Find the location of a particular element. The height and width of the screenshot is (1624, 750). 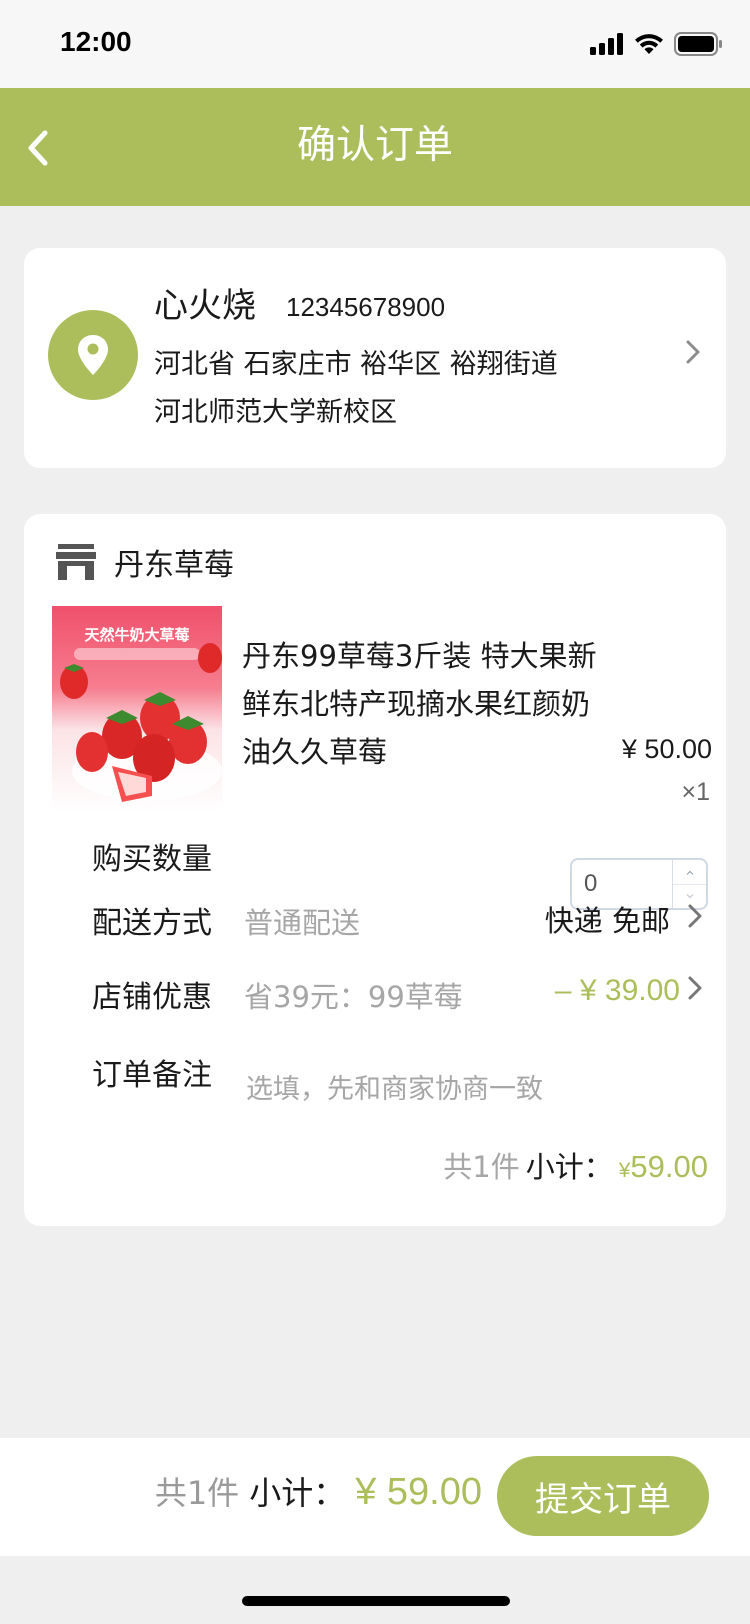

recipient-name: 心火烧 is located at coordinates (205, 306).